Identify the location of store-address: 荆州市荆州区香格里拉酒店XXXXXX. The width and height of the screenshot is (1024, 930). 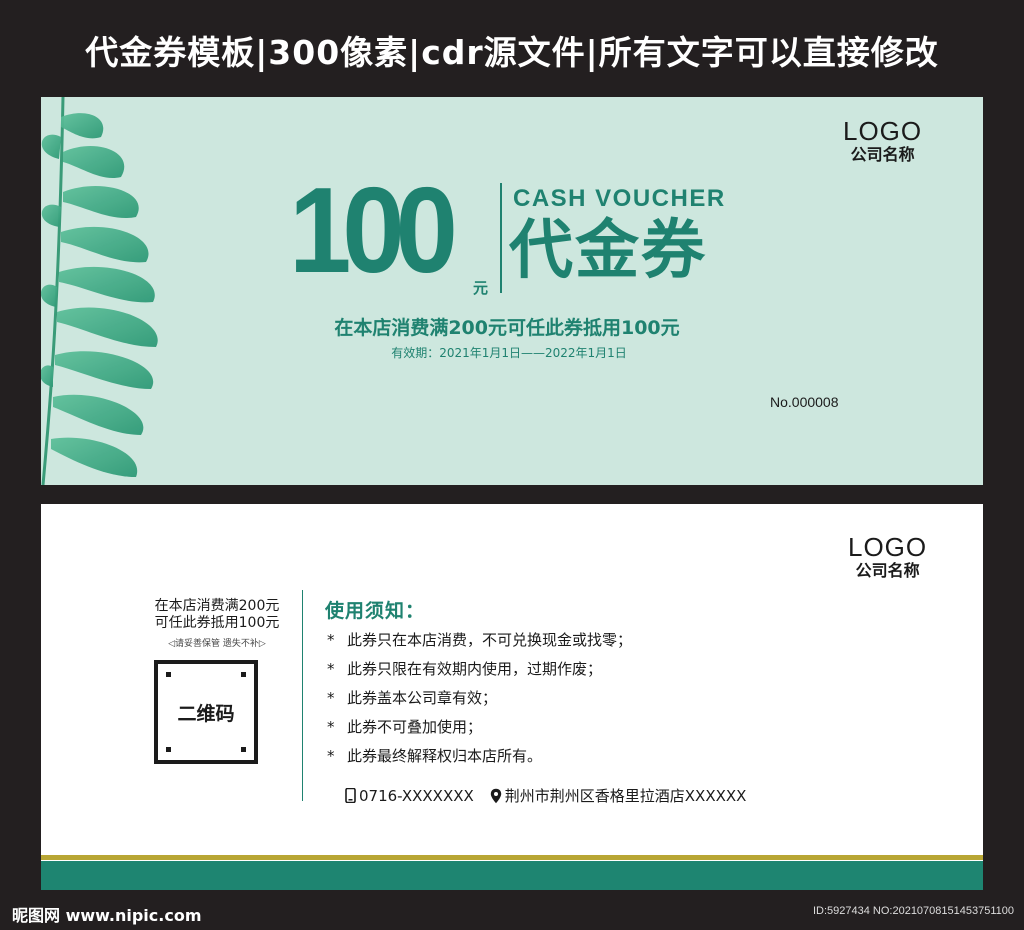
(625, 796).